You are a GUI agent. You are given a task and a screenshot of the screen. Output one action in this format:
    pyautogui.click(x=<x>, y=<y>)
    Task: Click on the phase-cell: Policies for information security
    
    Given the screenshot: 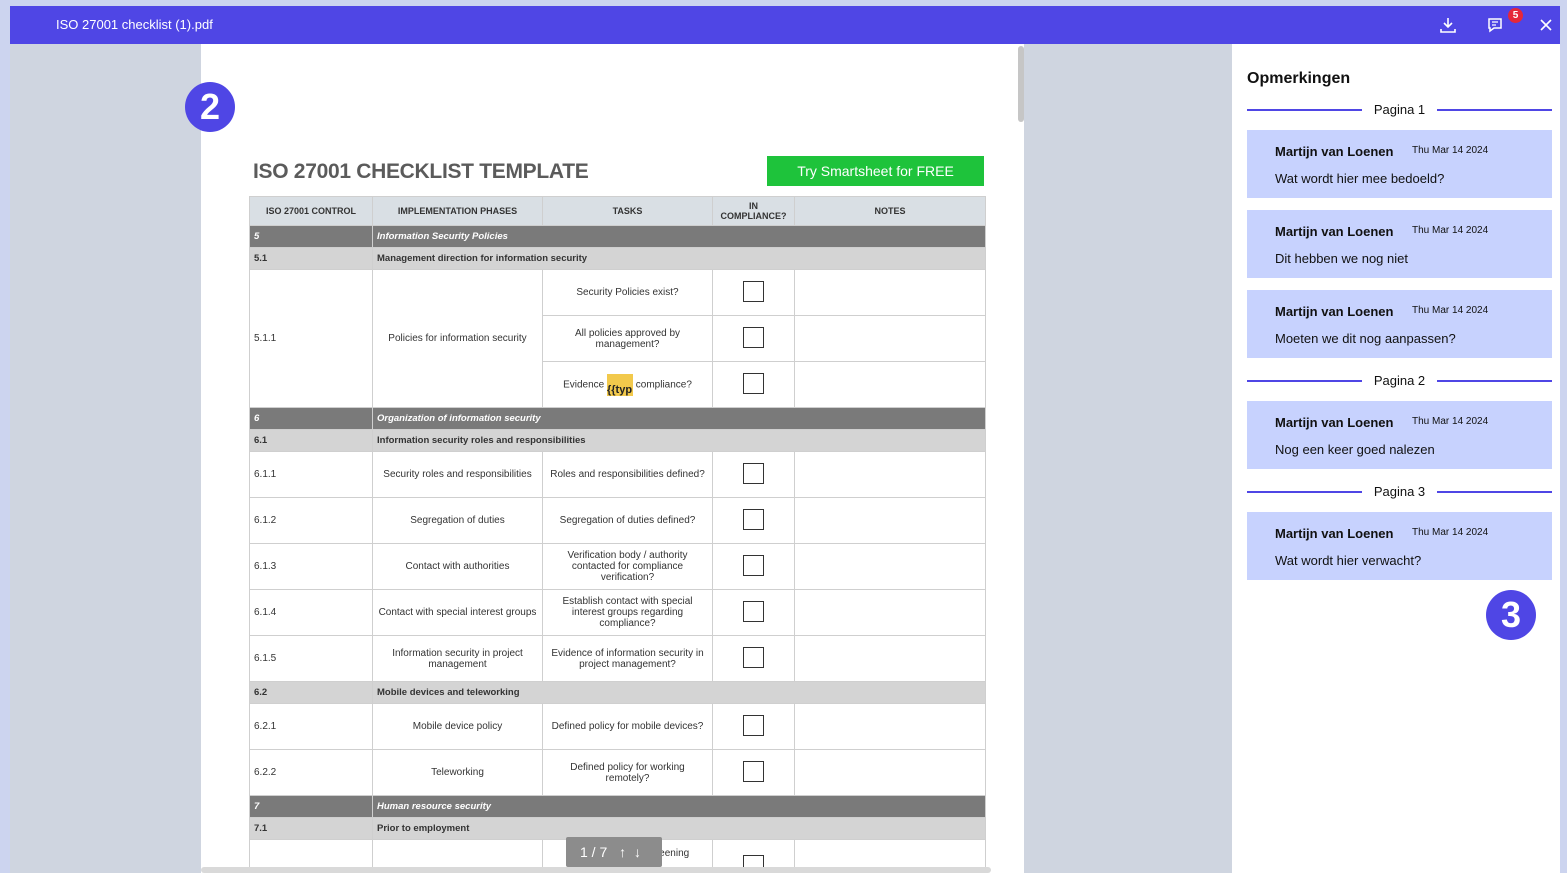 What is the action you would take?
    pyautogui.click(x=457, y=338)
    